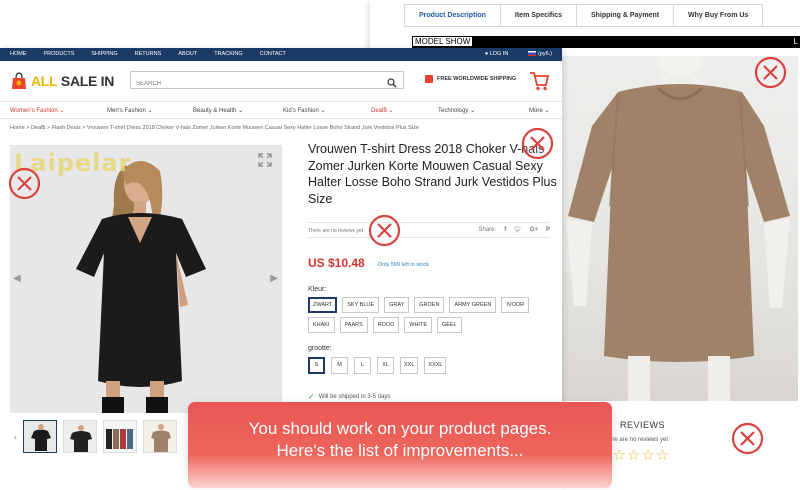 The width and height of the screenshot is (800, 490). What do you see at coordinates (435, 365) in the screenshot?
I see `size-option-xxxl: XXXL` at bounding box center [435, 365].